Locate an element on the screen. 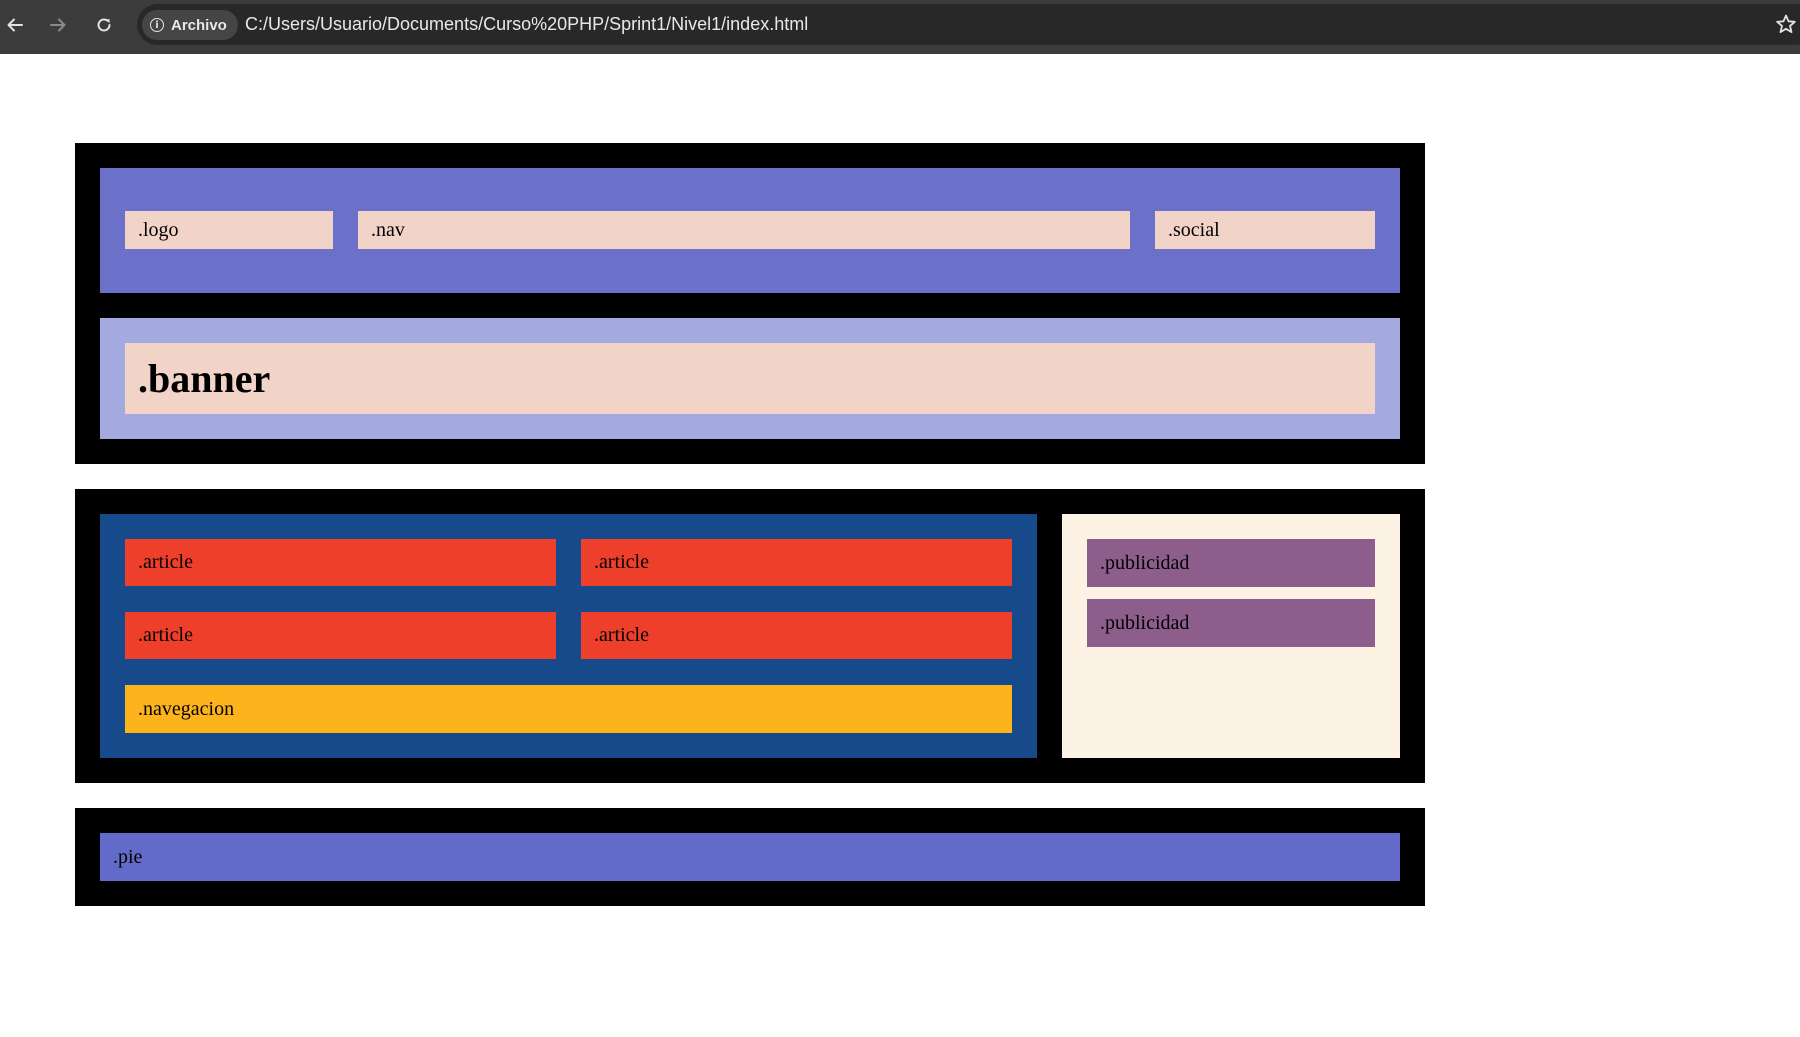  logo-box: .logo is located at coordinates (229, 230).